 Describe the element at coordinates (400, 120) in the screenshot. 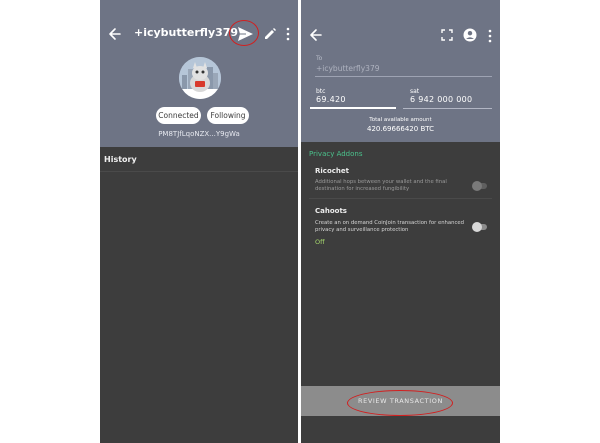

I see `total-available-label: Total available amount` at that location.